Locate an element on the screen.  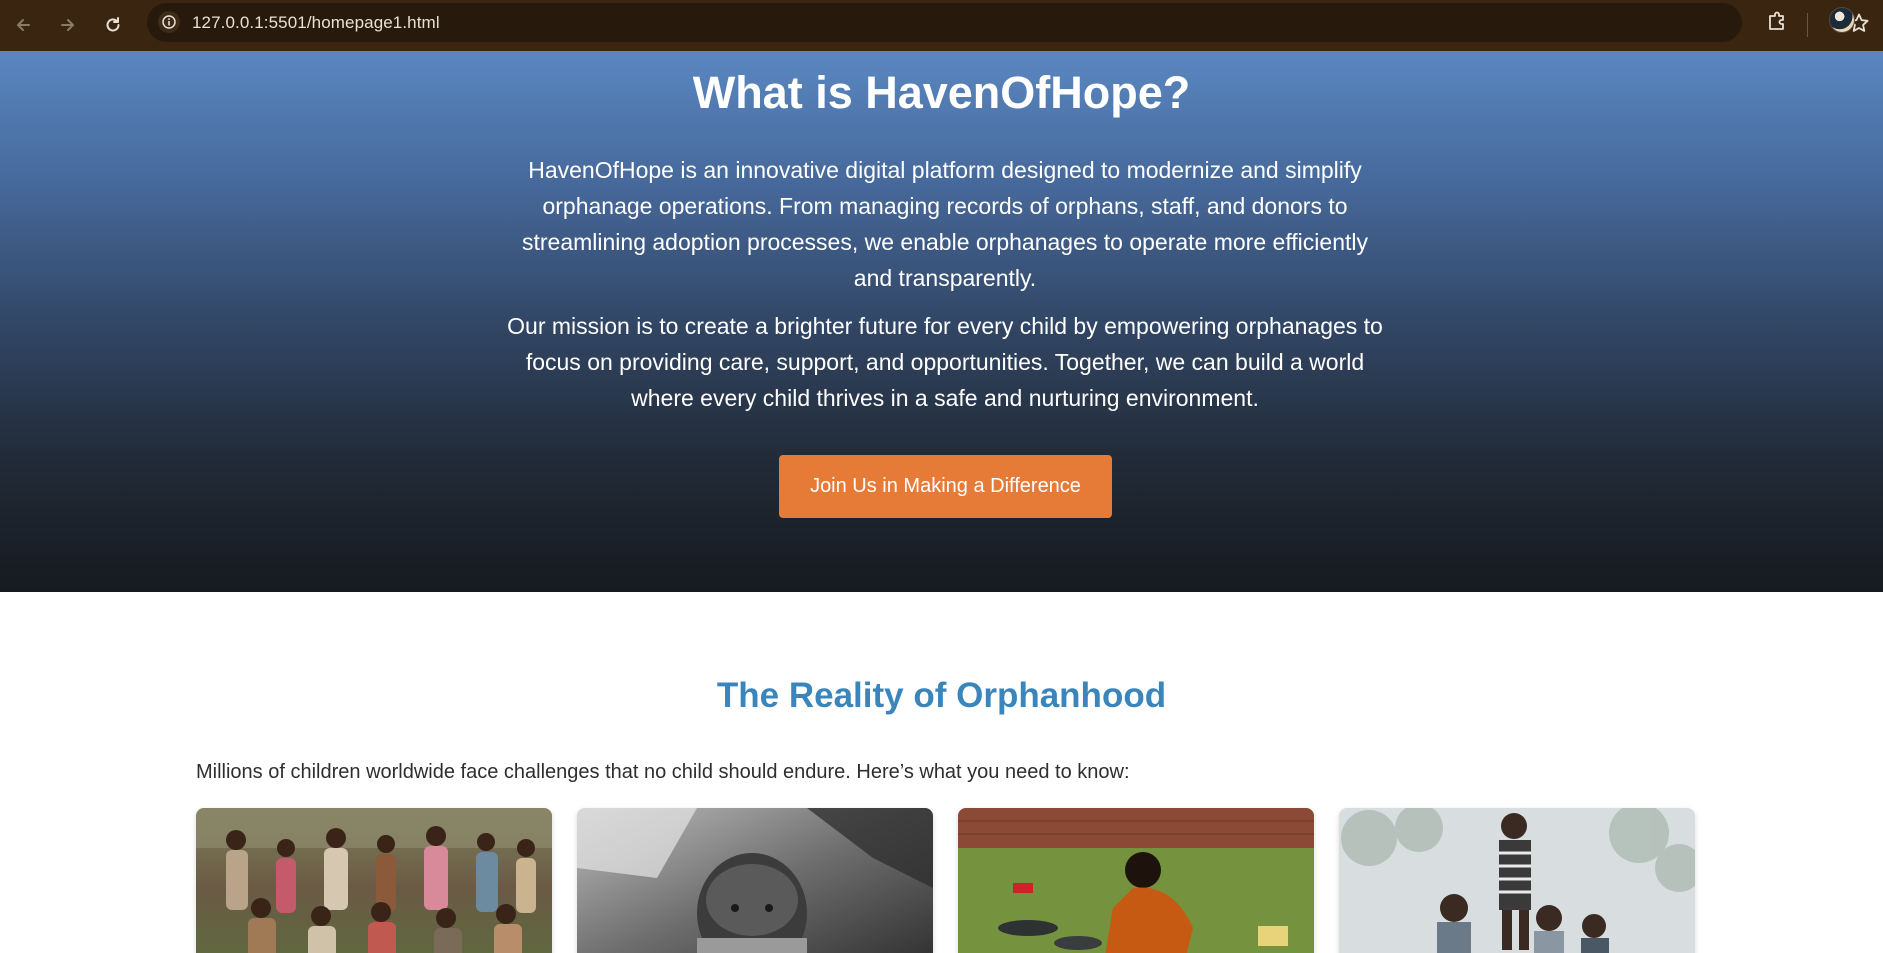
site-info-icon is located at coordinates (169, 22).